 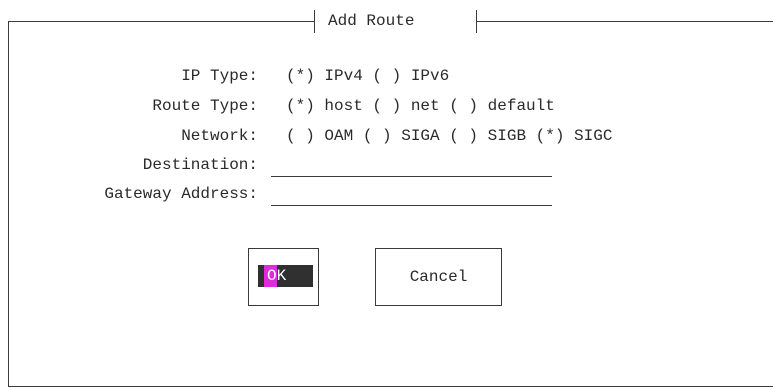 I want to click on network-radio-group: ( ) OAM ( ) SIGA ( ) SIGB (*) SIGC, so click(x=449, y=136).